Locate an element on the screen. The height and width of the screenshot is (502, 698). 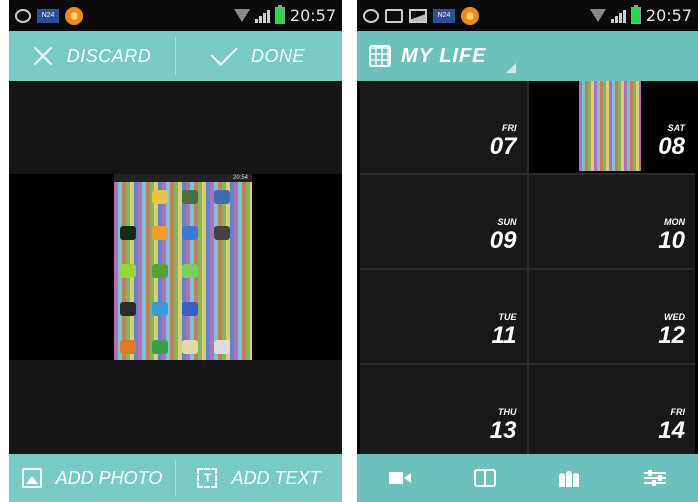
discard-button: DISCARD is located at coordinates (92, 56).